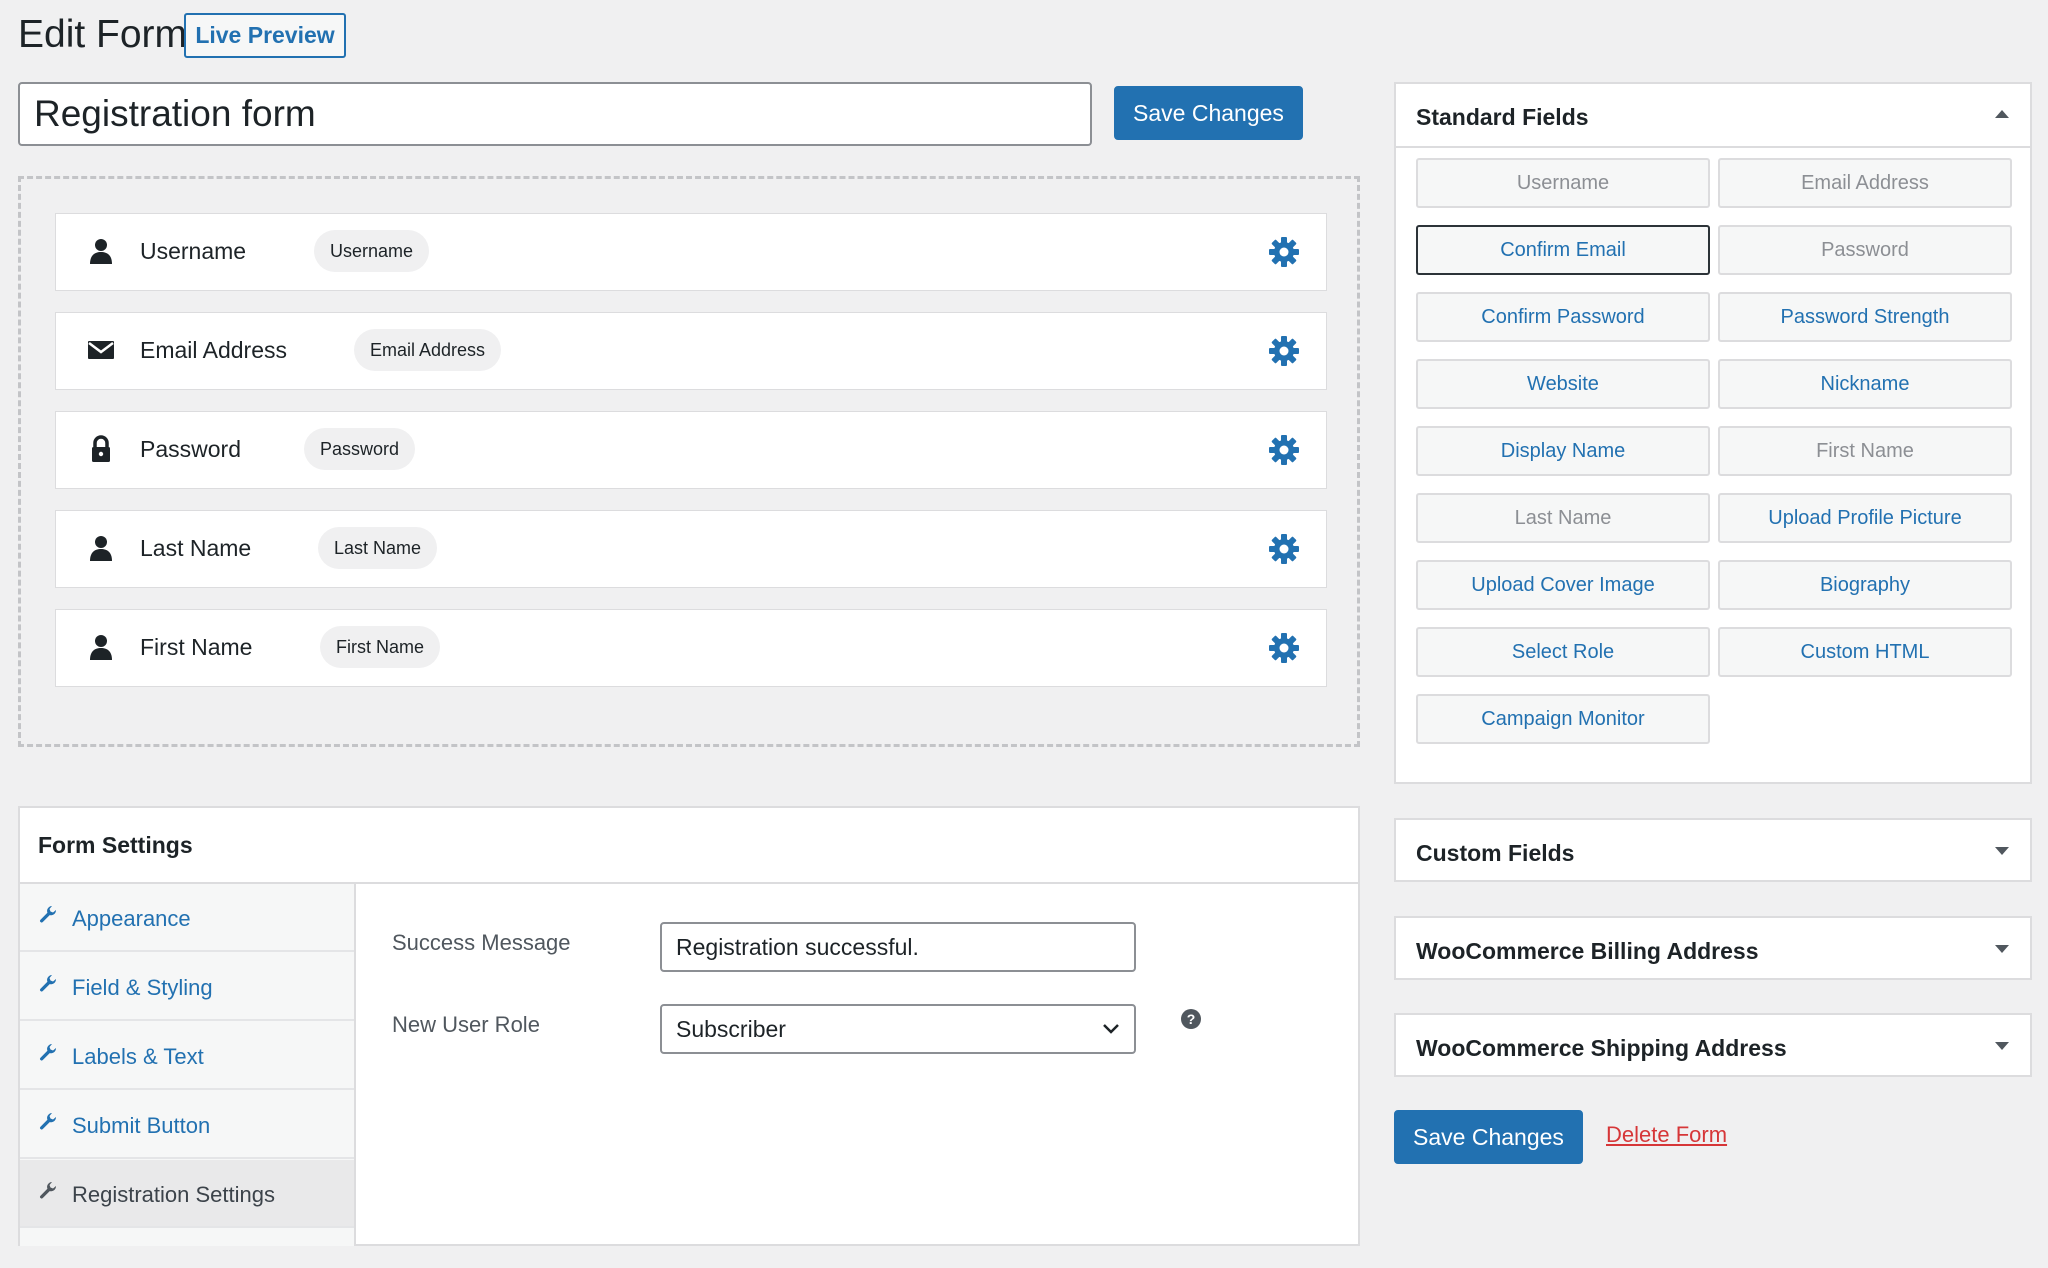 This screenshot has width=2048, height=1268. I want to click on settings-nav-item: Registration Settings, so click(187, 1194).